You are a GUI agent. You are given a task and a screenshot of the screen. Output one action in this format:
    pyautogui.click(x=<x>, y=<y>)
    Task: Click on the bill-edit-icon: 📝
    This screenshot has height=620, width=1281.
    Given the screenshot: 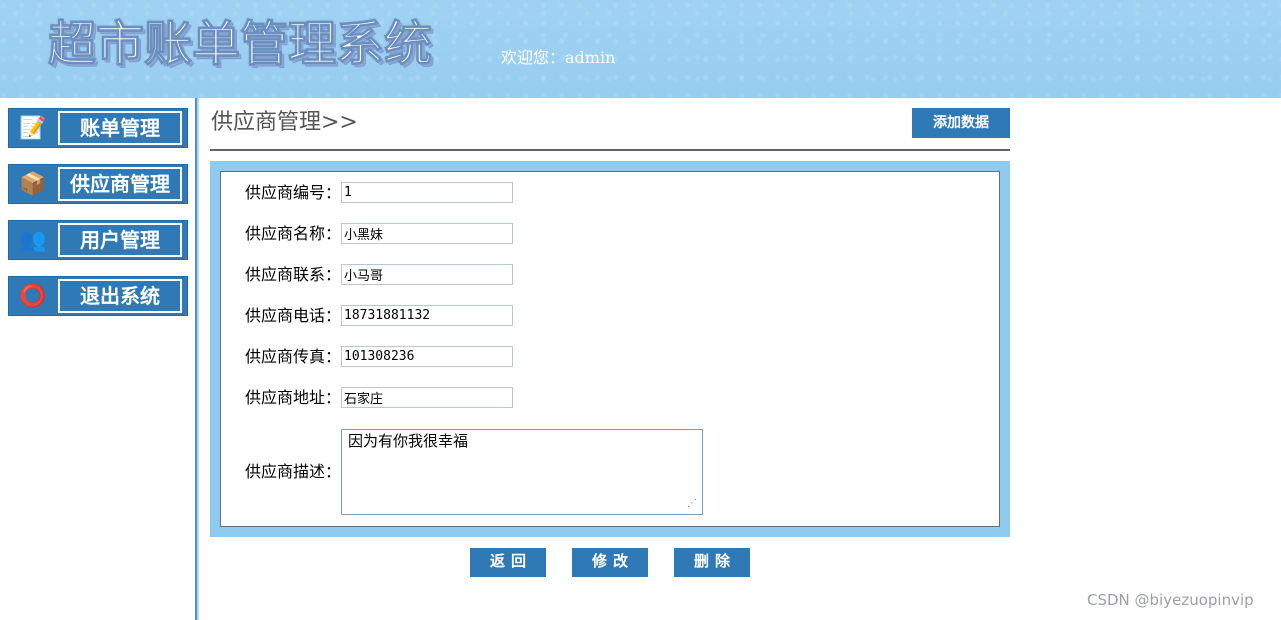 What is the action you would take?
    pyautogui.click(x=33, y=128)
    